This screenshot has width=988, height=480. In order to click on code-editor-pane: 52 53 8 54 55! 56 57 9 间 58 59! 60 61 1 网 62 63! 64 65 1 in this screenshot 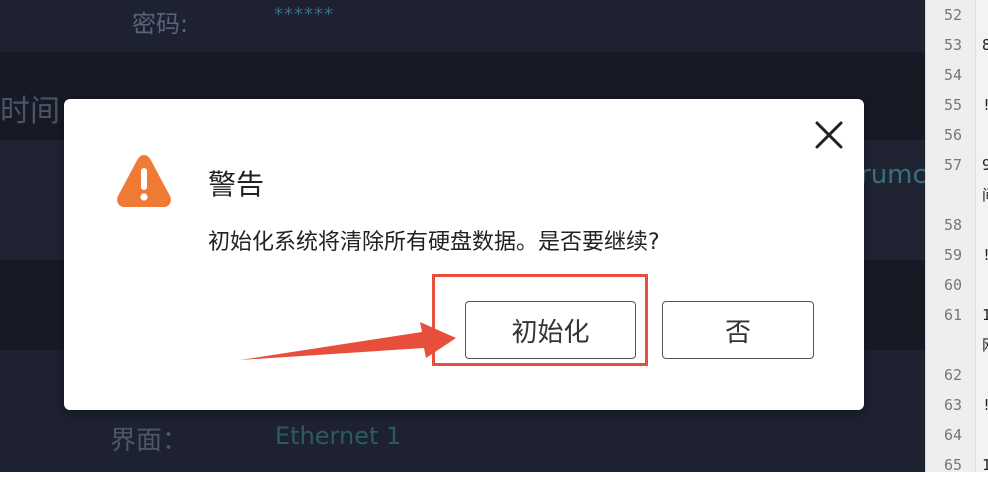, I will do `click(956, 237)`.